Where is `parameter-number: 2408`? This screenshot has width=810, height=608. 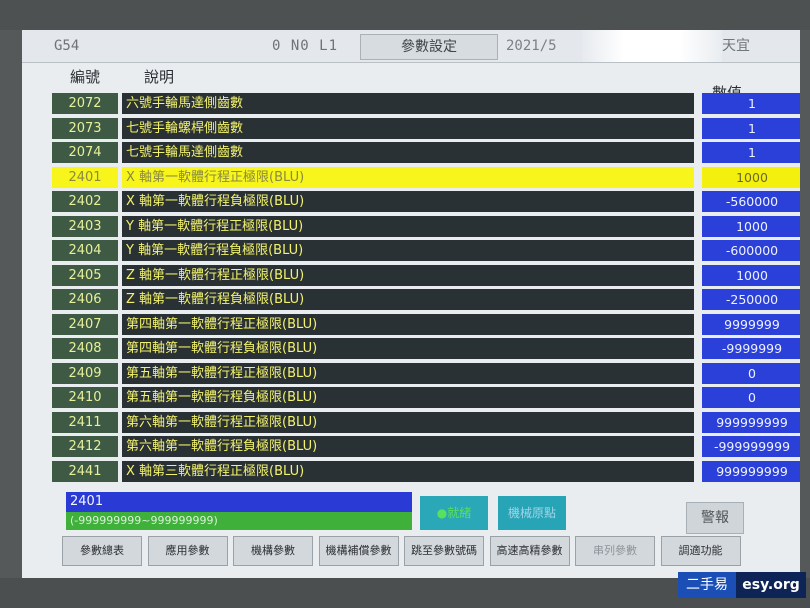 parameter-number: 2408 is located at coordinates (85, 348).